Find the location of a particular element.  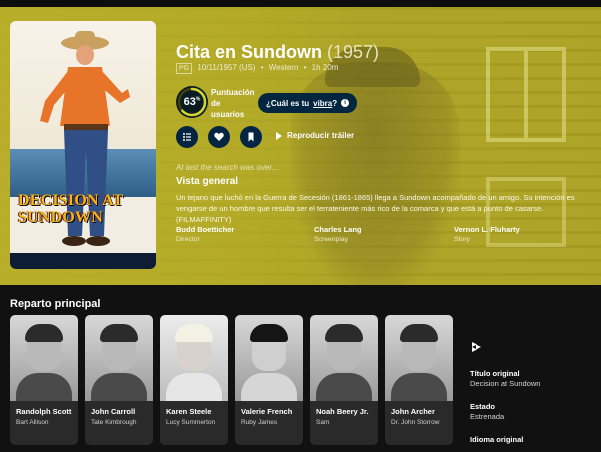

score-value: 63% is located at coordinates (192, 102).